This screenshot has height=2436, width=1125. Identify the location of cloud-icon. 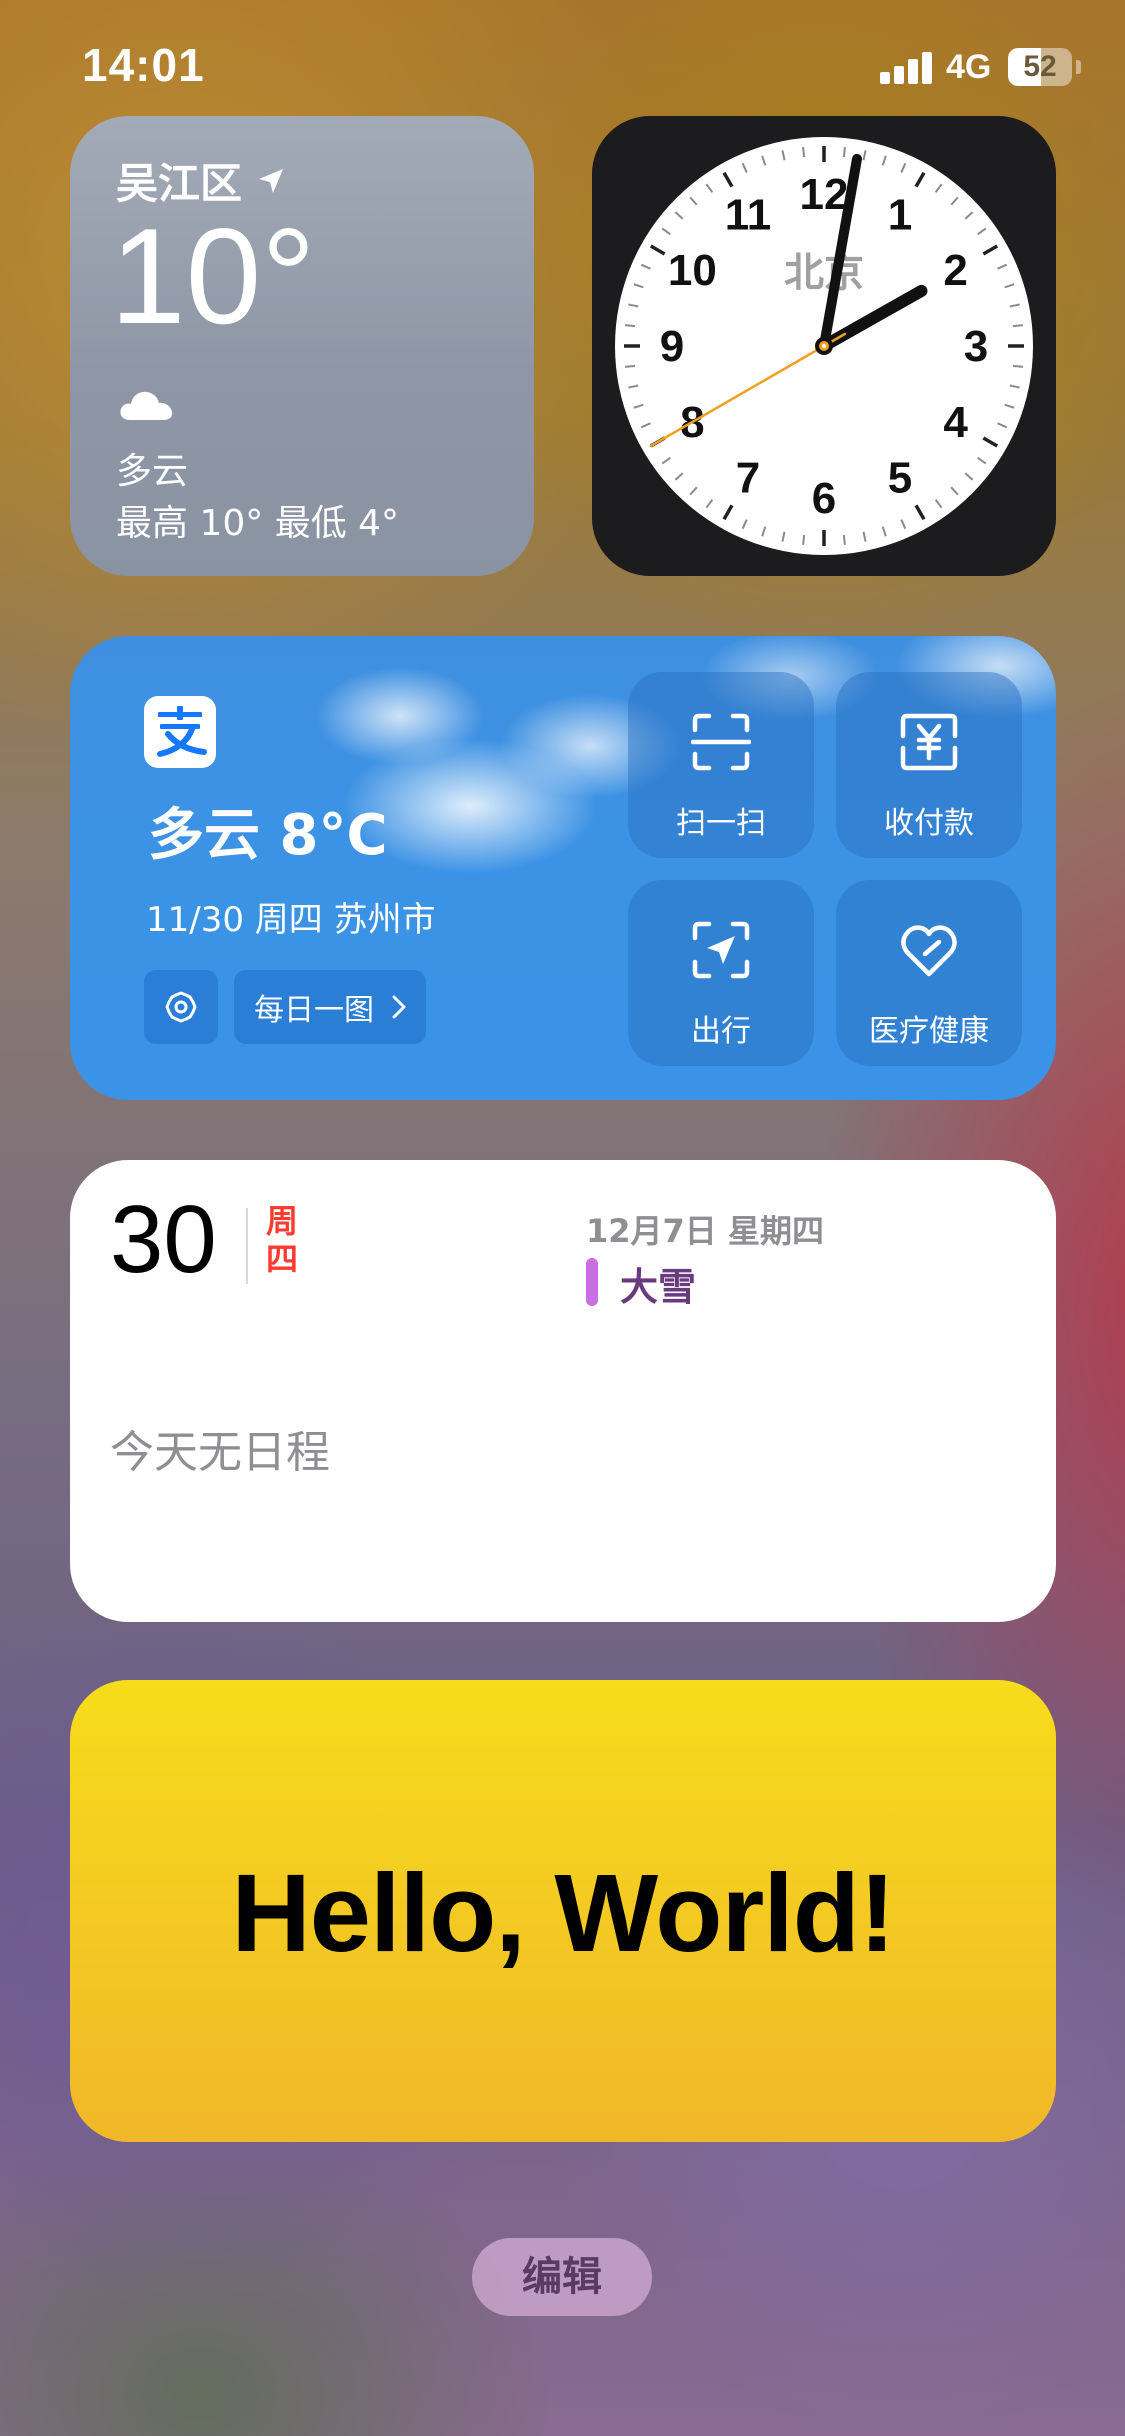
(146, 405).